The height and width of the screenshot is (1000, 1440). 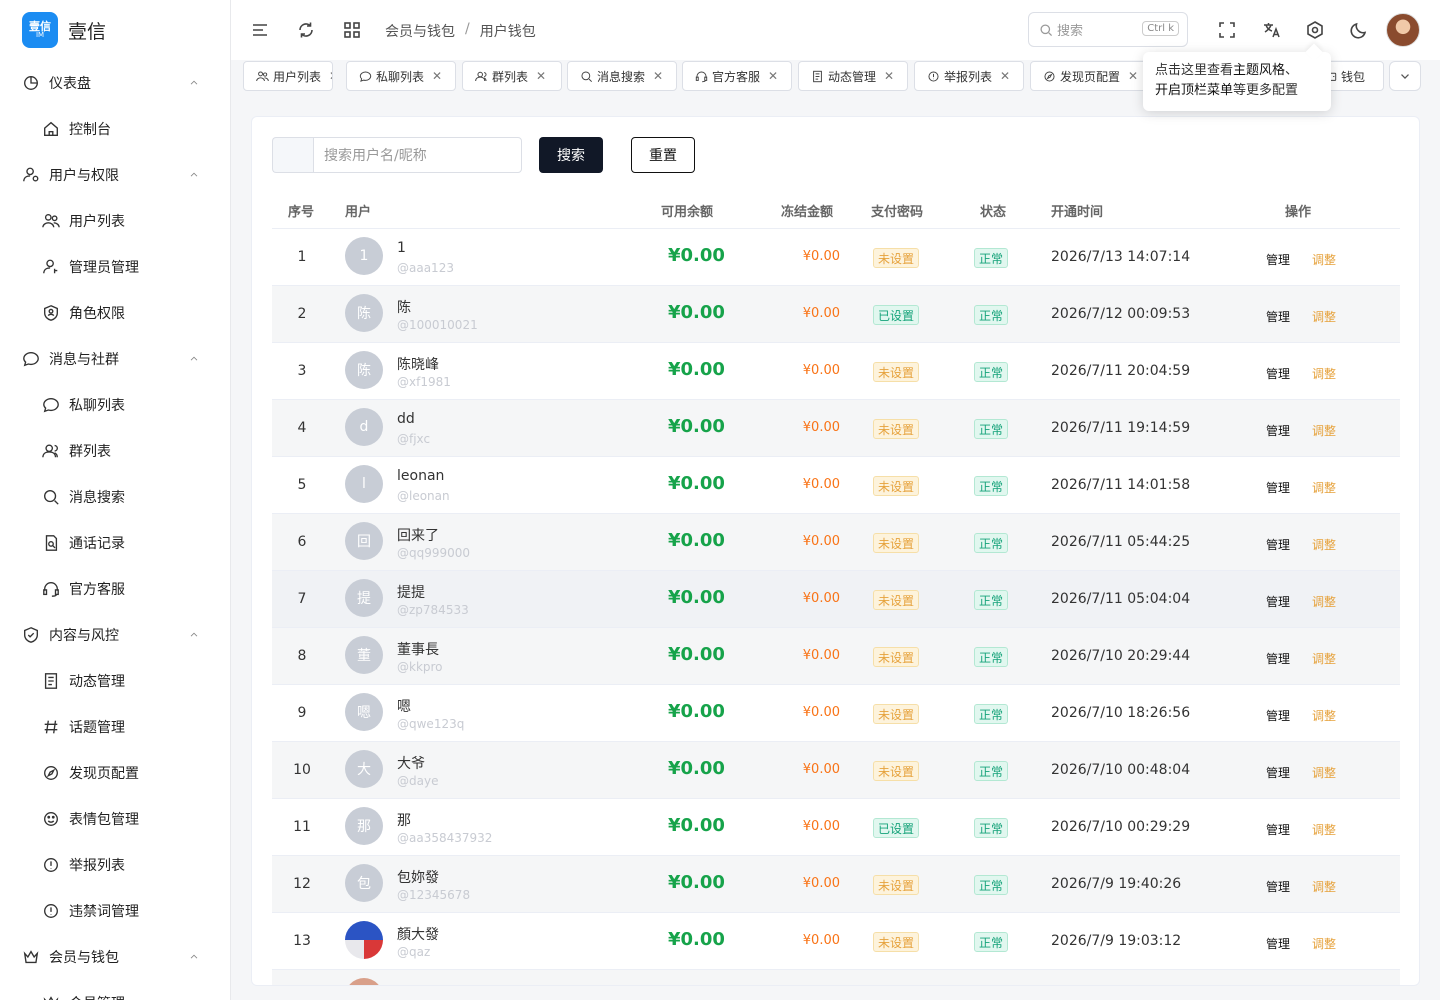 I want to click on sidebar-item-0: 仪表盘, so click(x=115, y=83).